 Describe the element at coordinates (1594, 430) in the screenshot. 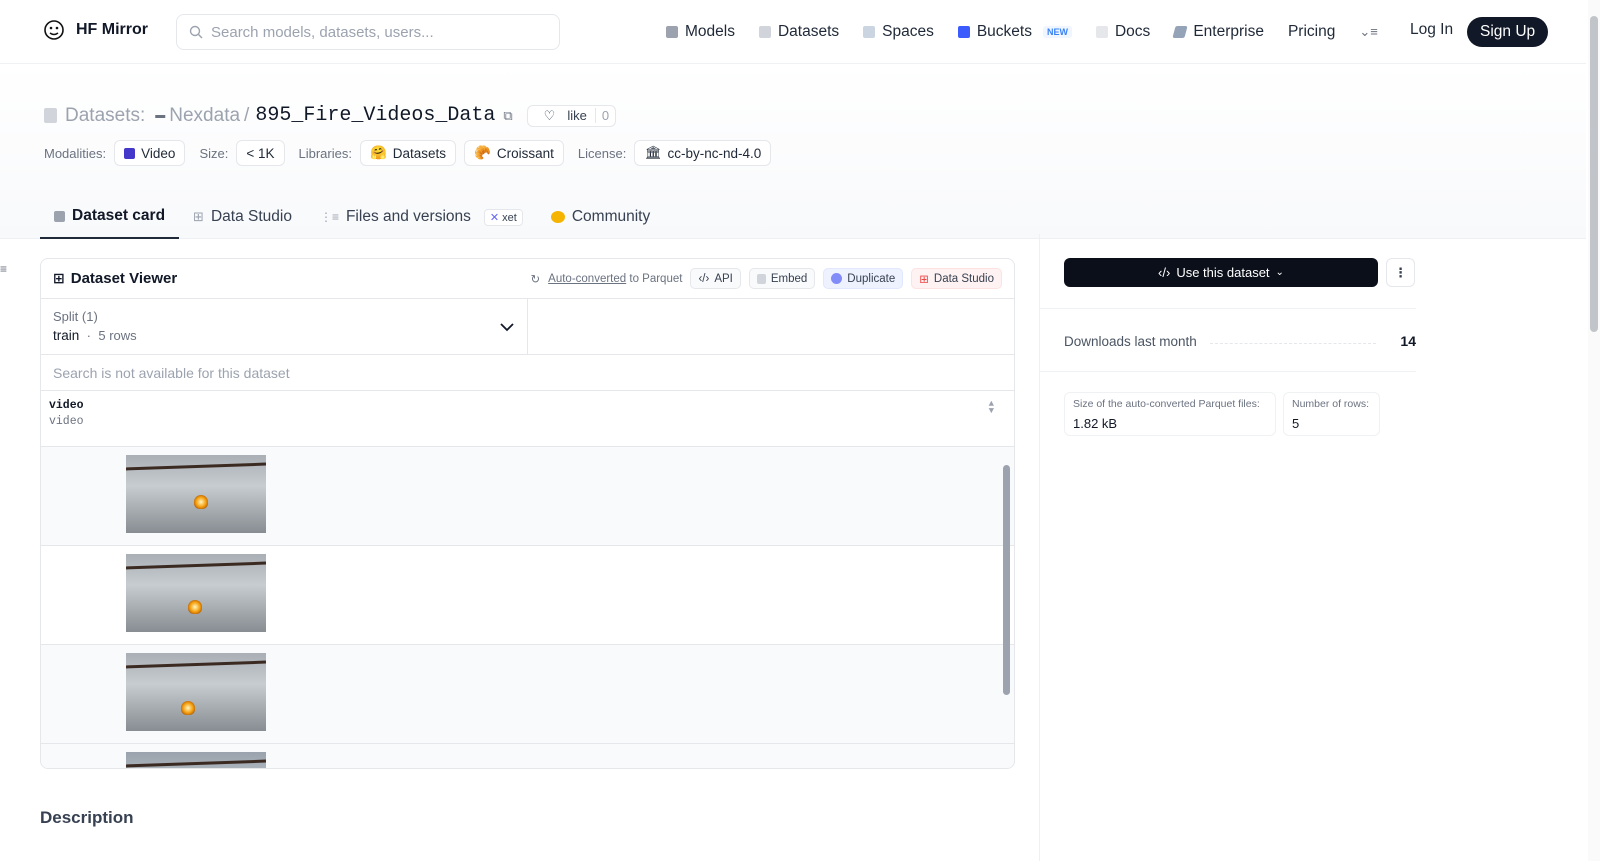

I see `page-scrollbar` at that location.